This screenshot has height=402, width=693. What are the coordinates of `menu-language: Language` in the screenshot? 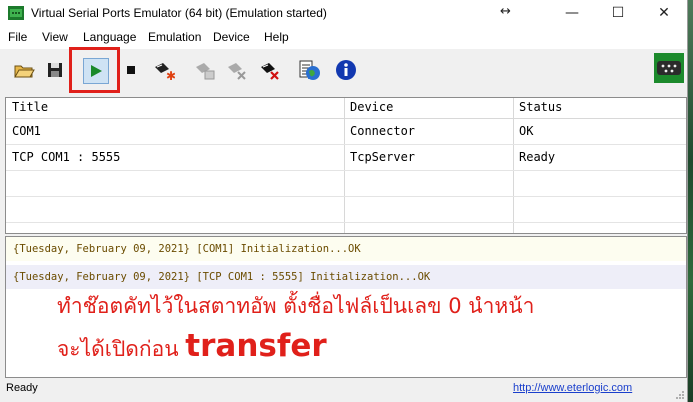 It's located at (109, 37).